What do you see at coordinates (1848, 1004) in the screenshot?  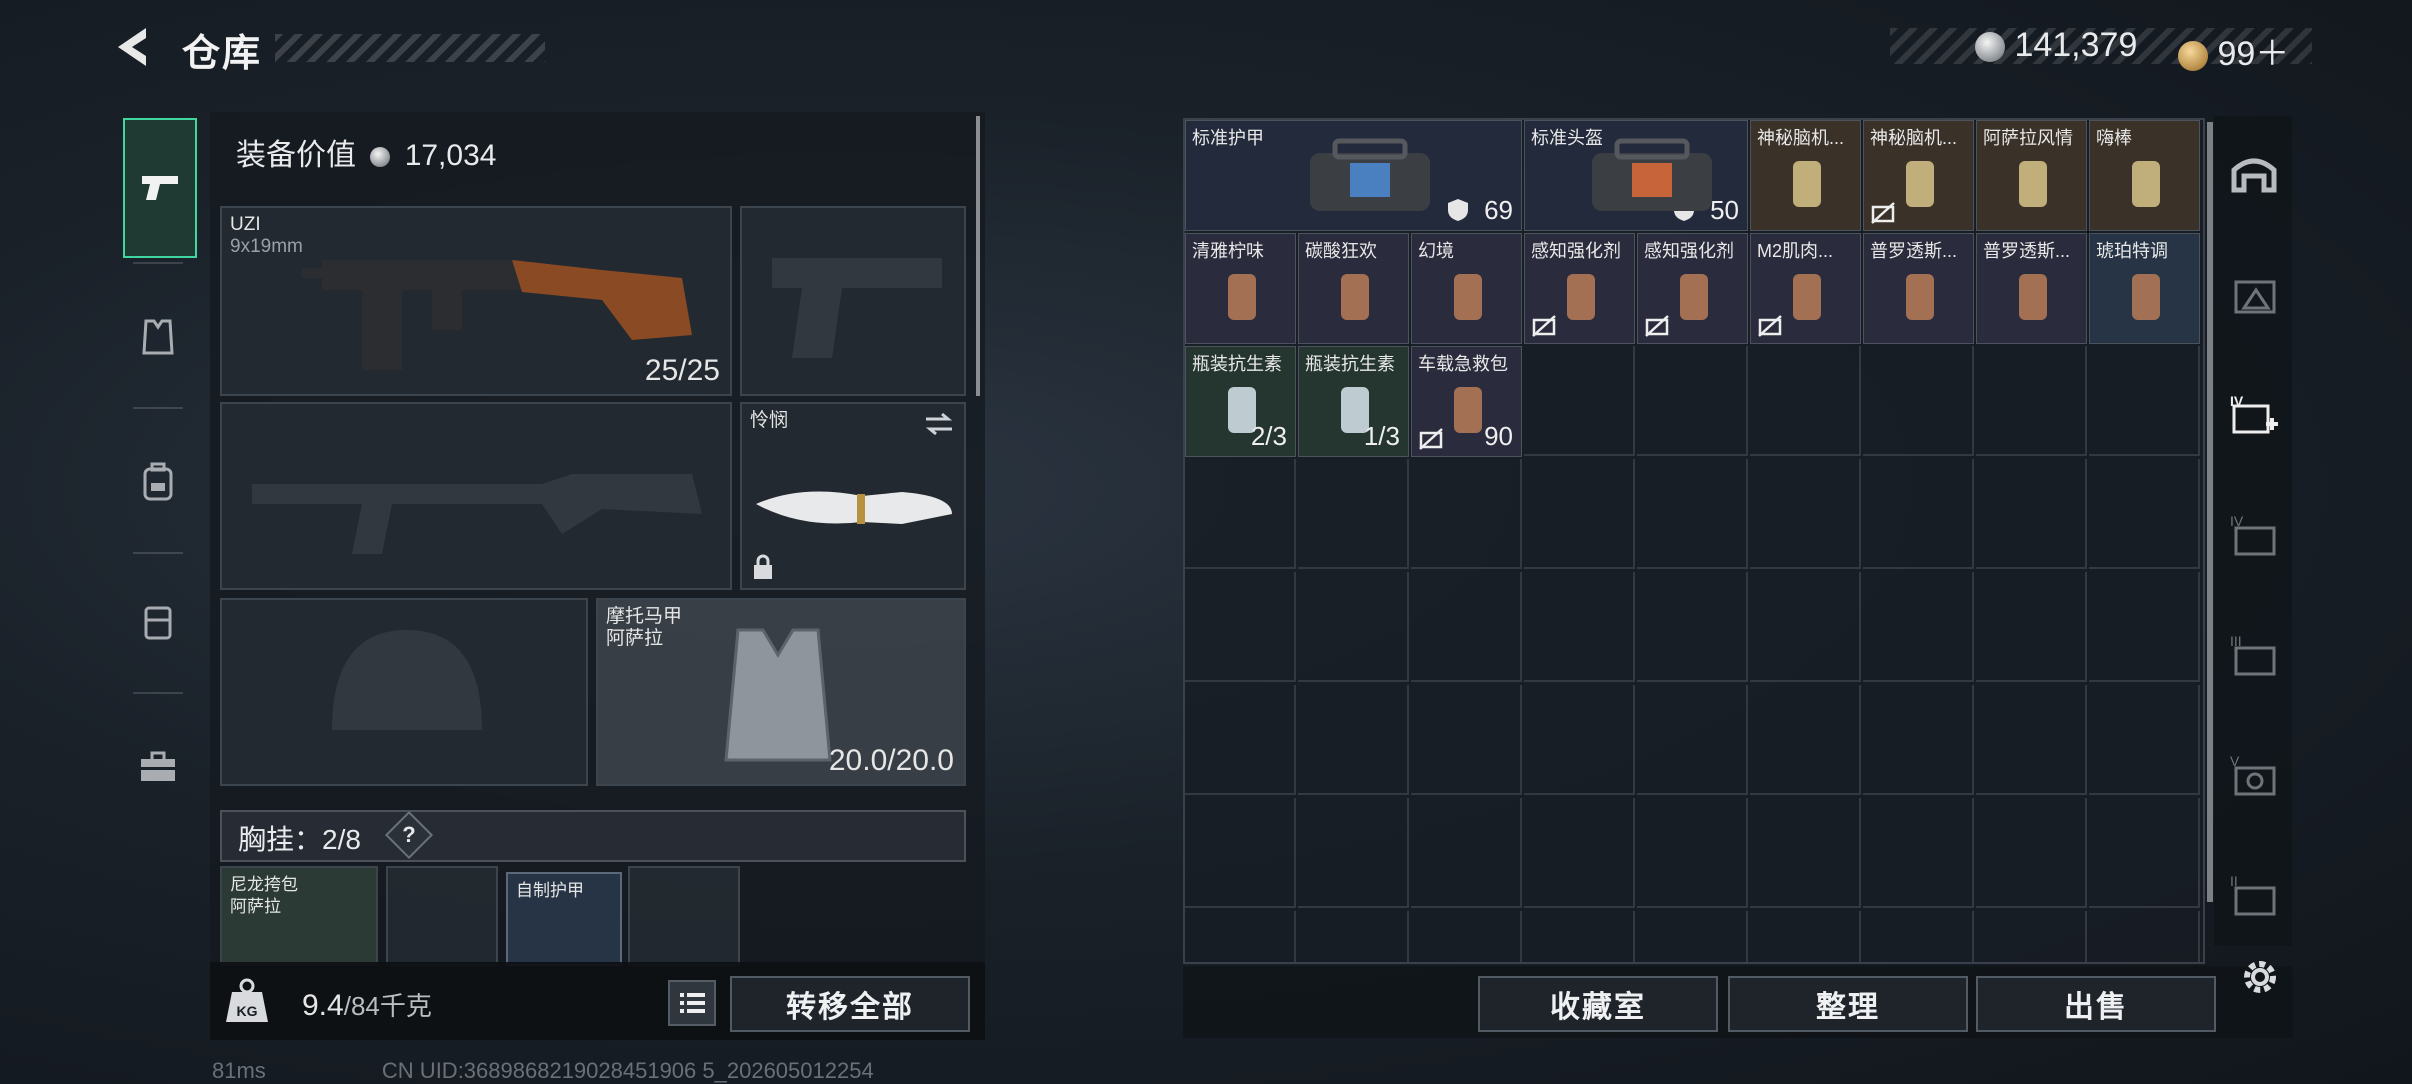 I see `organize-button: 整理` at bounding box center [1848, 1004].